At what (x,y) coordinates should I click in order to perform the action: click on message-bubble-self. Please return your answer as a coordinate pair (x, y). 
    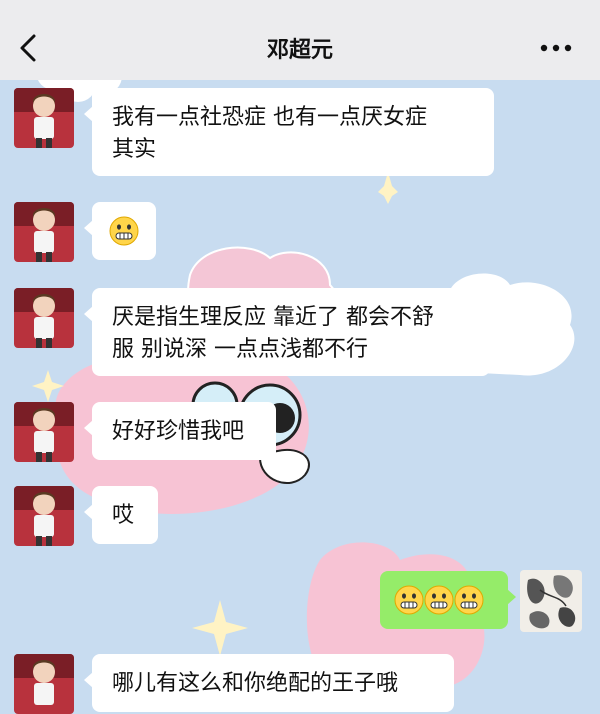
    Looking at the image, I should click on (448, 600).